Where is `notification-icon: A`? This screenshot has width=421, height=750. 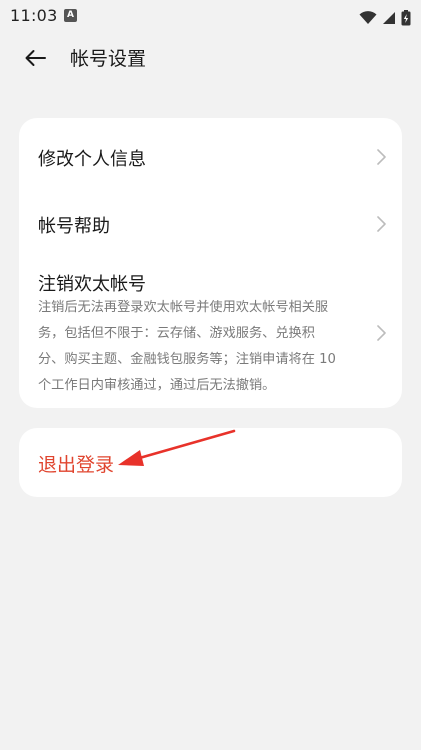
notification-icon: A is located at coordinates (70, 15).